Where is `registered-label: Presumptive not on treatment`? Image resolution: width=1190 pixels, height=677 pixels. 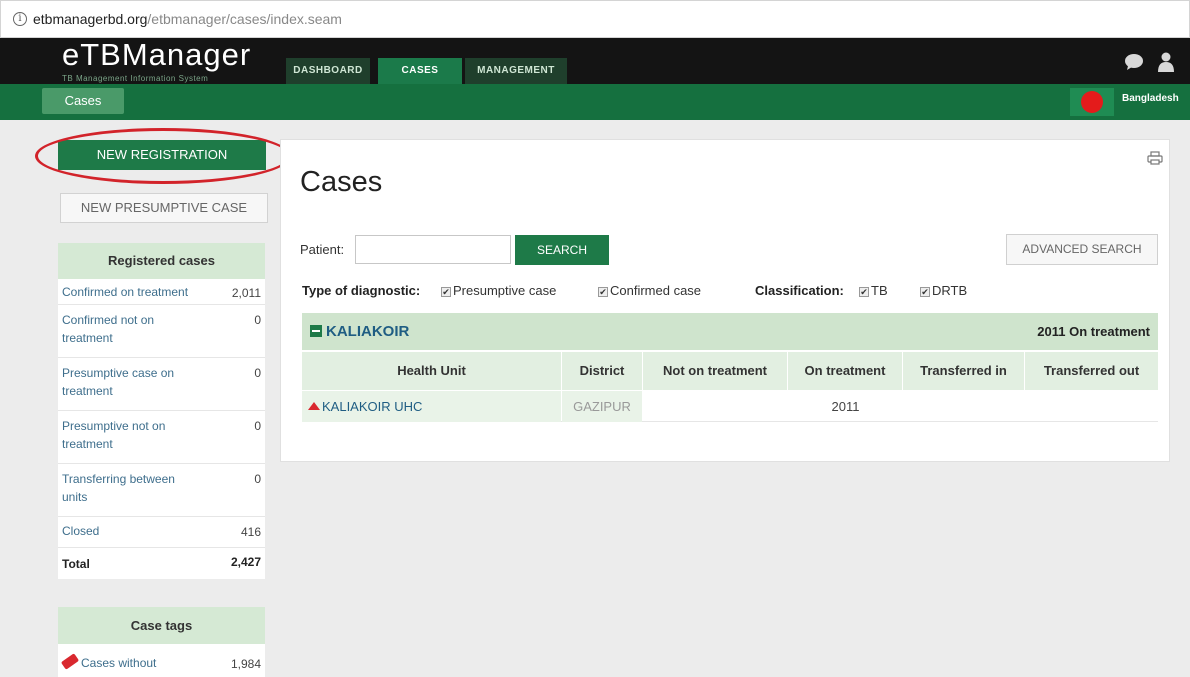
registered-label: Presumptive not on treatment is located at coordinates (114, 435).